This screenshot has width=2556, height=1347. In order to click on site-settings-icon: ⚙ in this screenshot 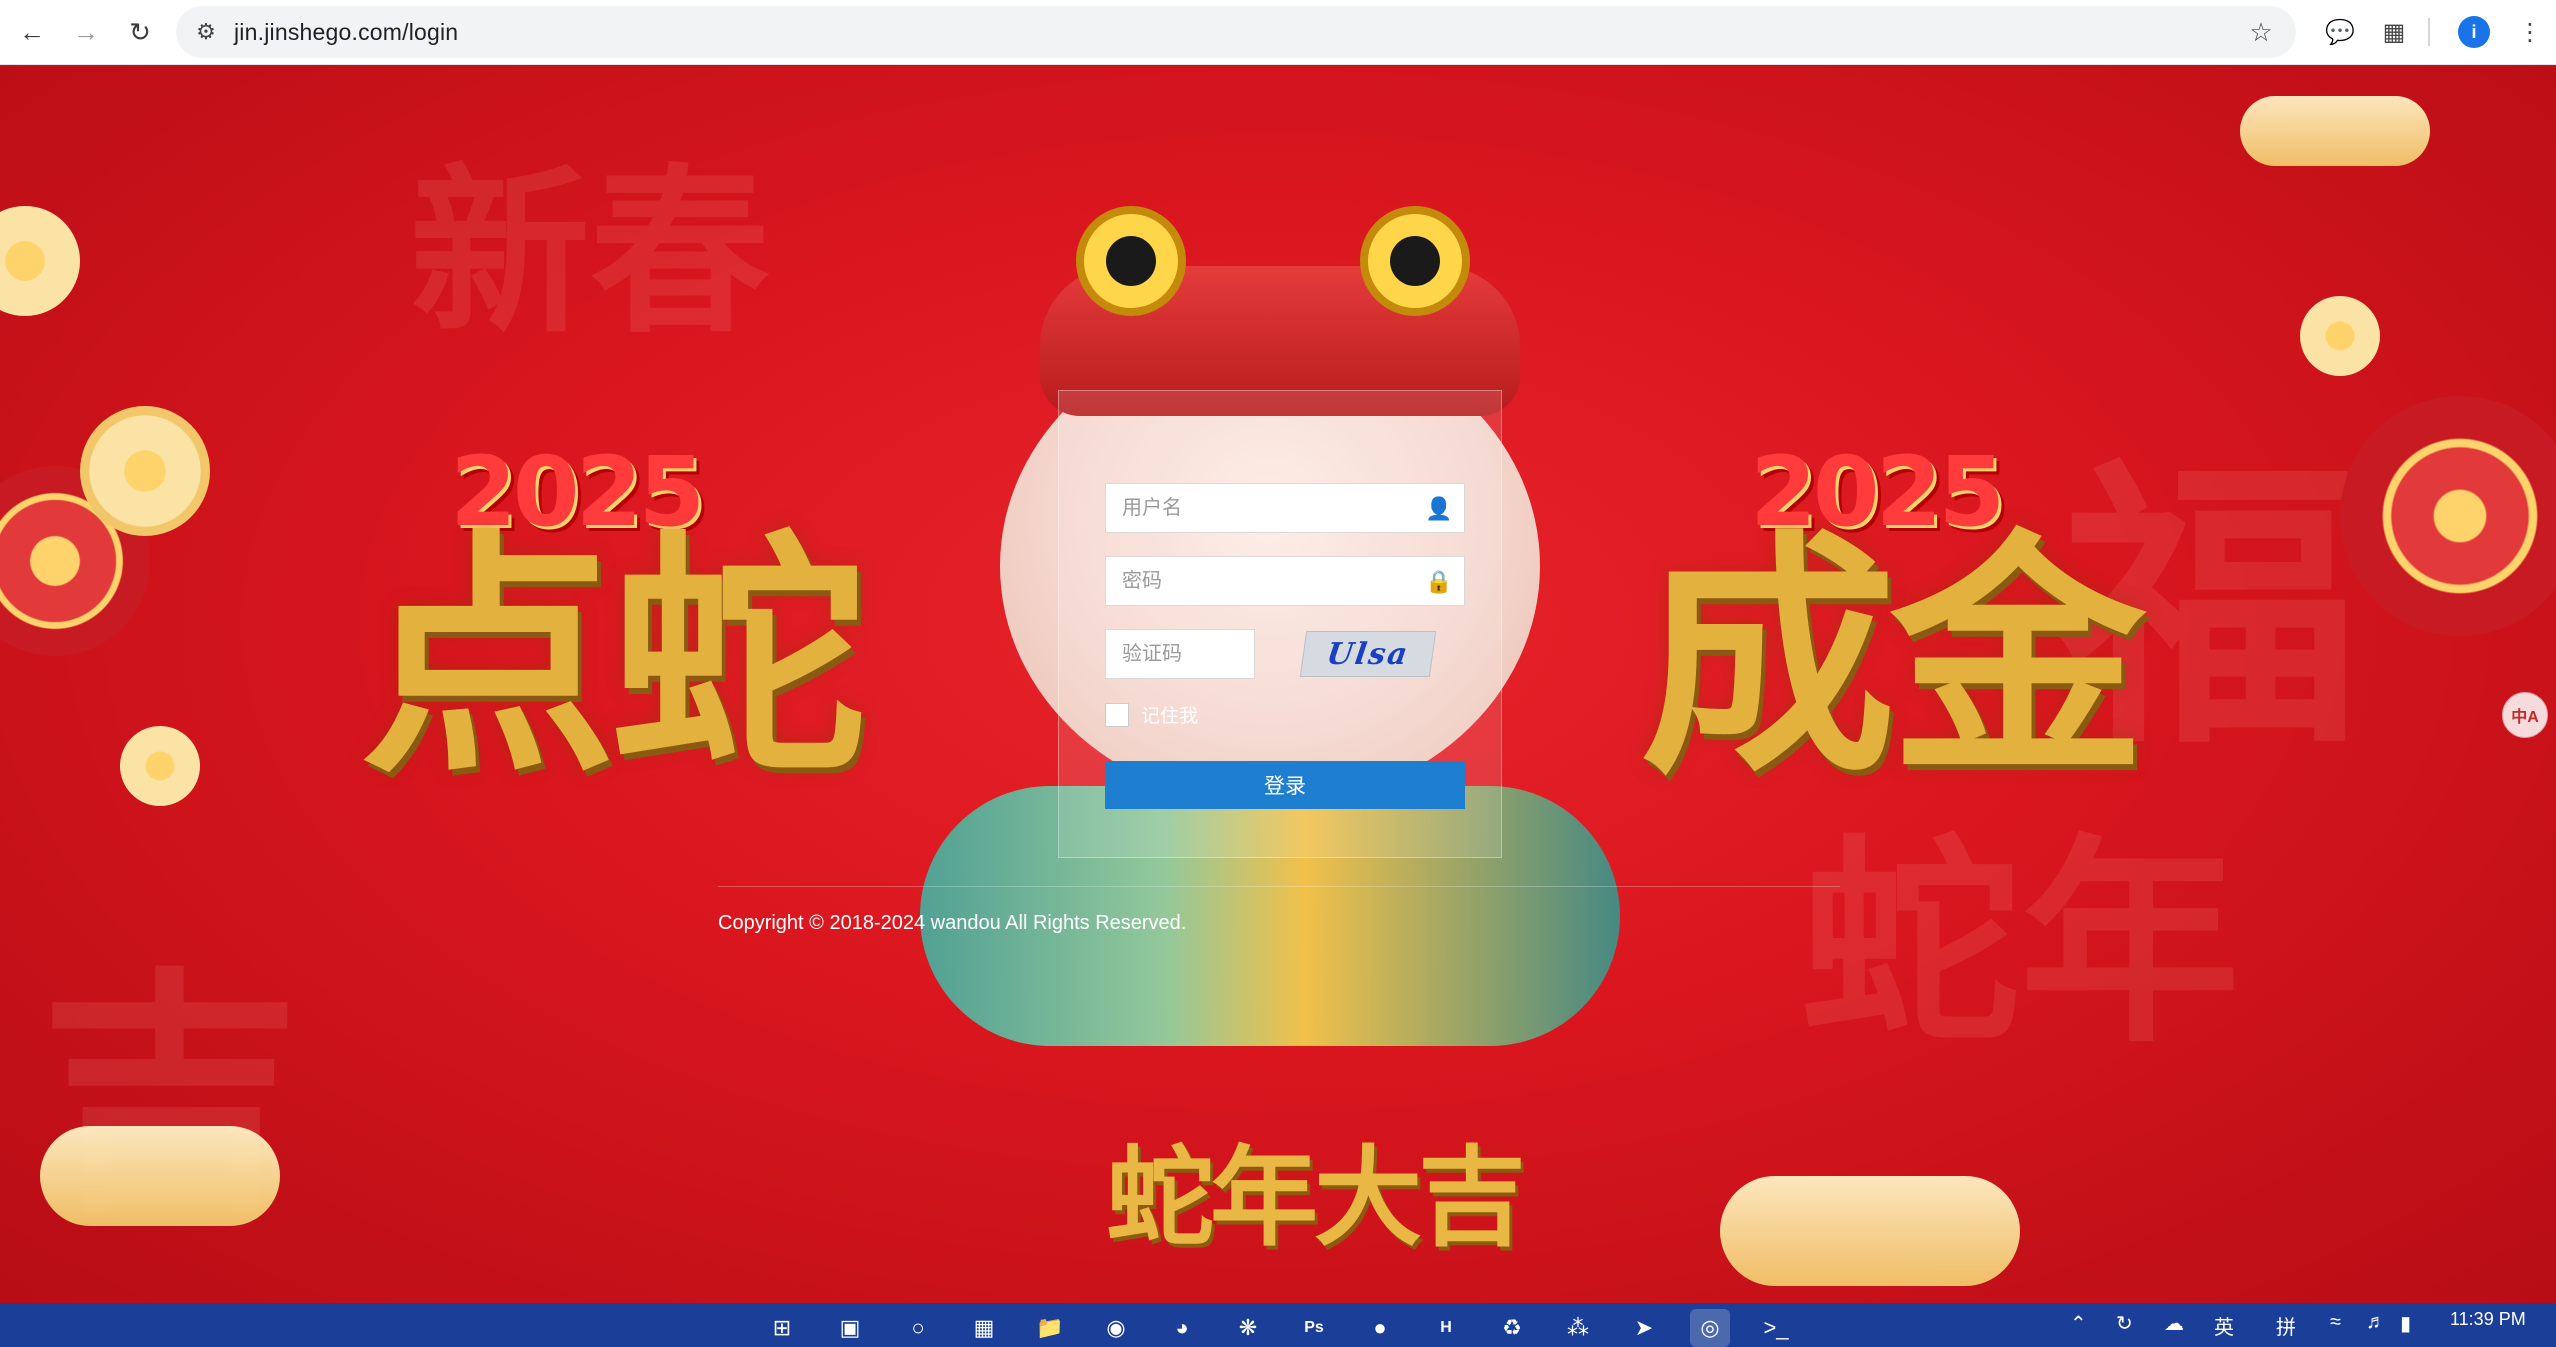, I will do `click(206, 32)`.